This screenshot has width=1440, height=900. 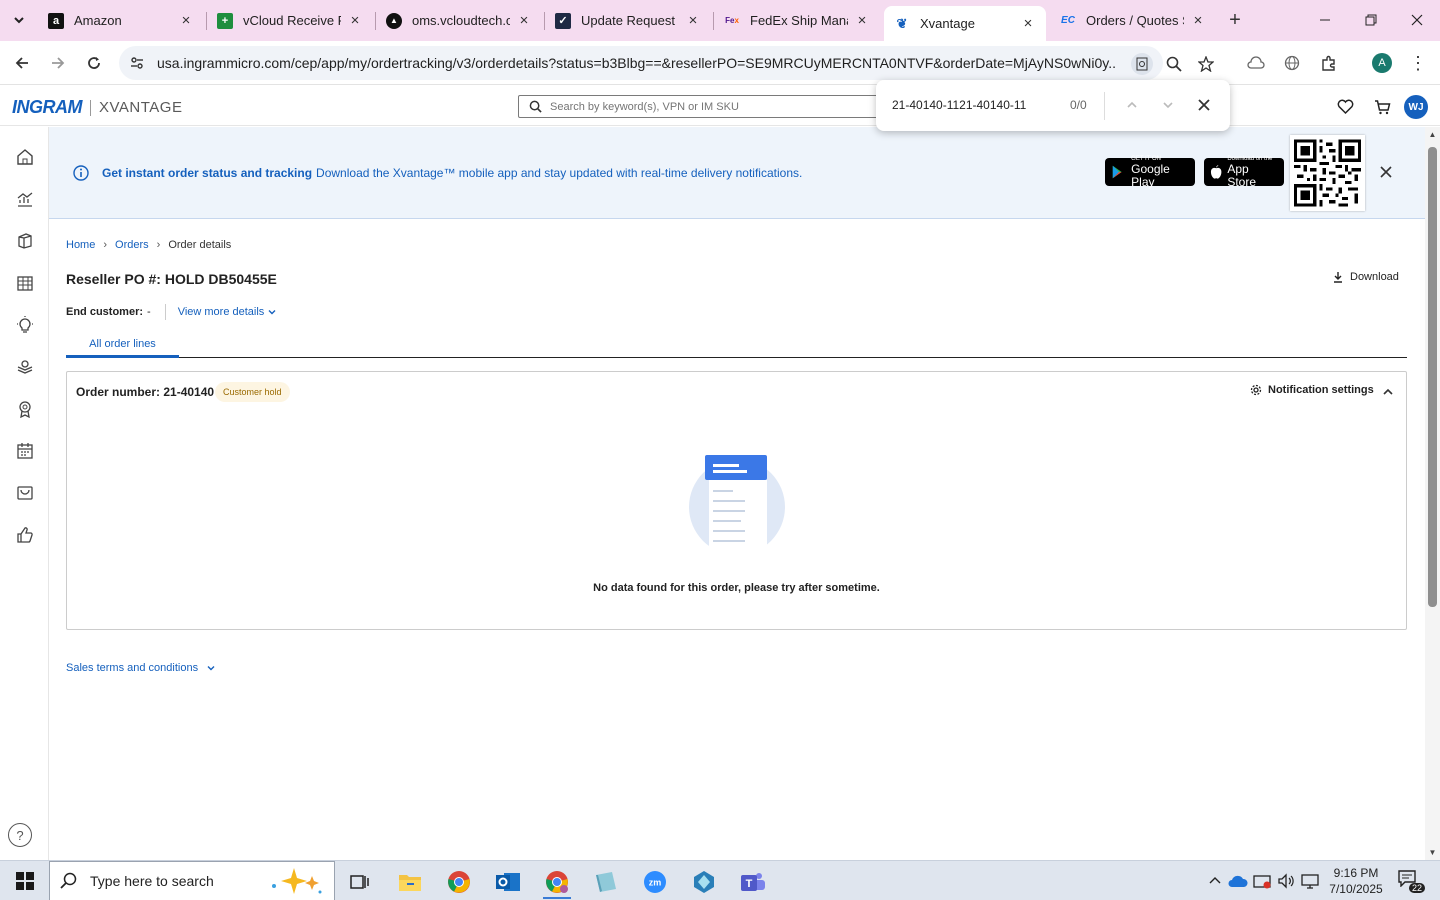 What do you see at coordinates (22, 63) in the screenshot?
I see `back-button` at bounding box center [22, 63].